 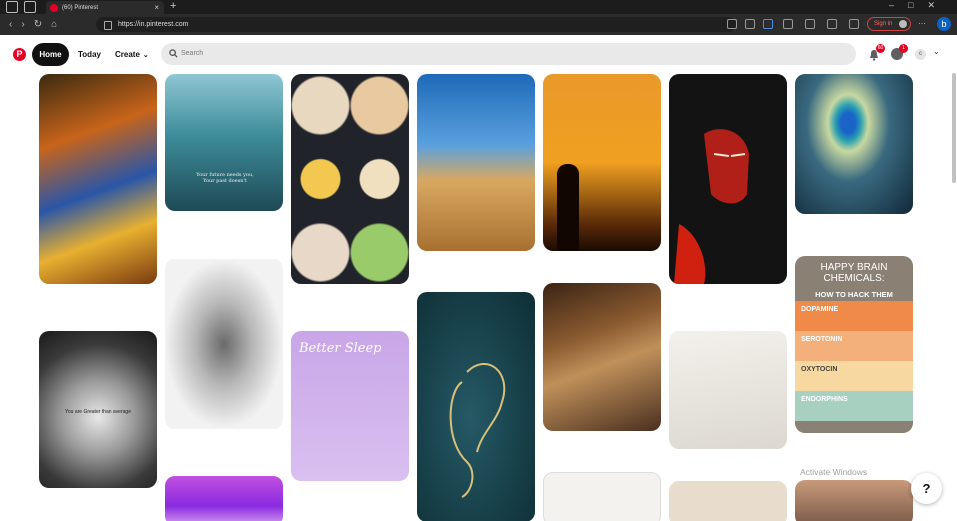 I want to click on pin-silhouette-sunset, so click(x=602, y=162).